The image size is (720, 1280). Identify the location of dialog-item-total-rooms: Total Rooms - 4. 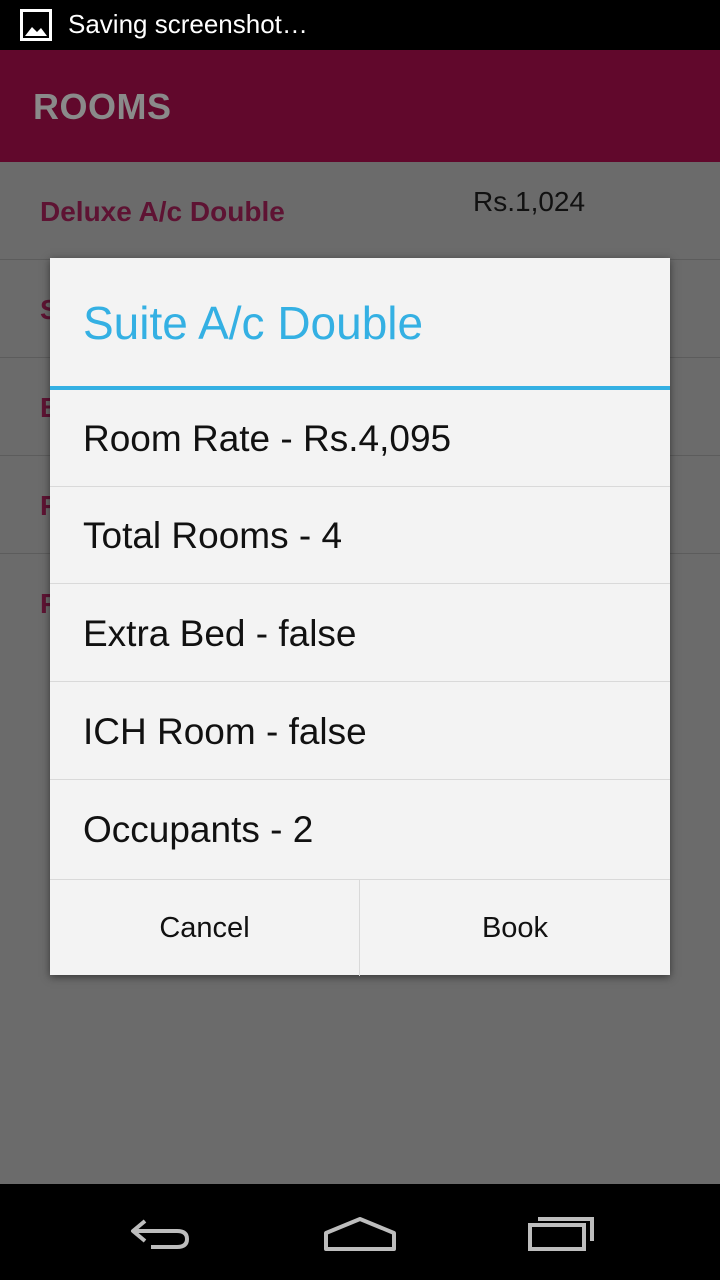
(360, 535).